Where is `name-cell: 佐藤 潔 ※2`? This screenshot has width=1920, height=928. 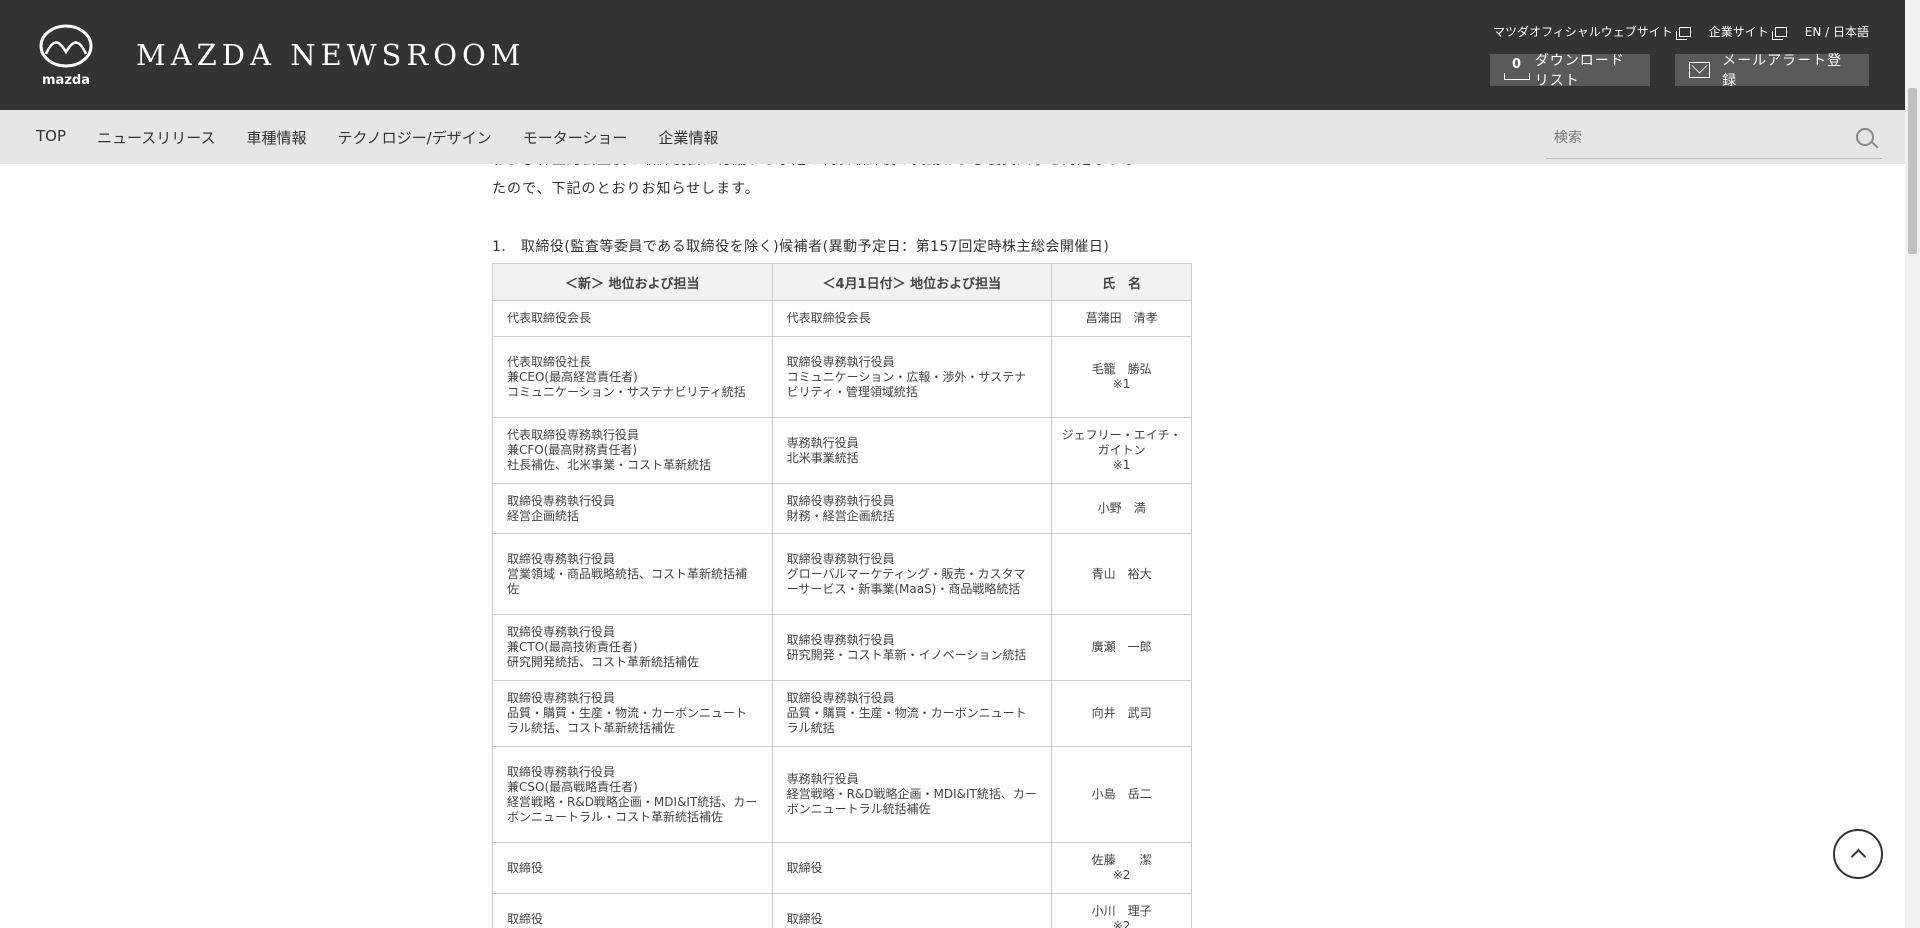 name-cell: 佐藤 潔 ※2 is located at coordinates (1121, 868).